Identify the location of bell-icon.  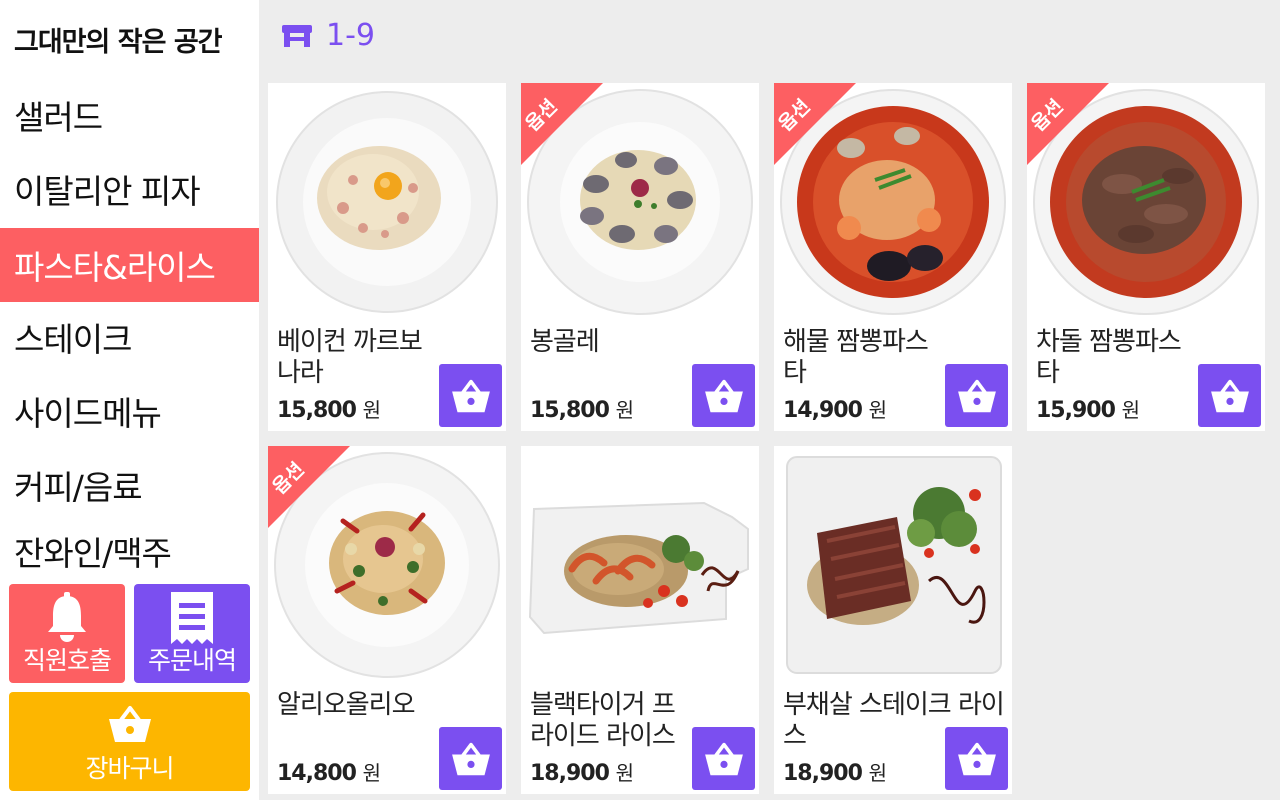
(67, 617).